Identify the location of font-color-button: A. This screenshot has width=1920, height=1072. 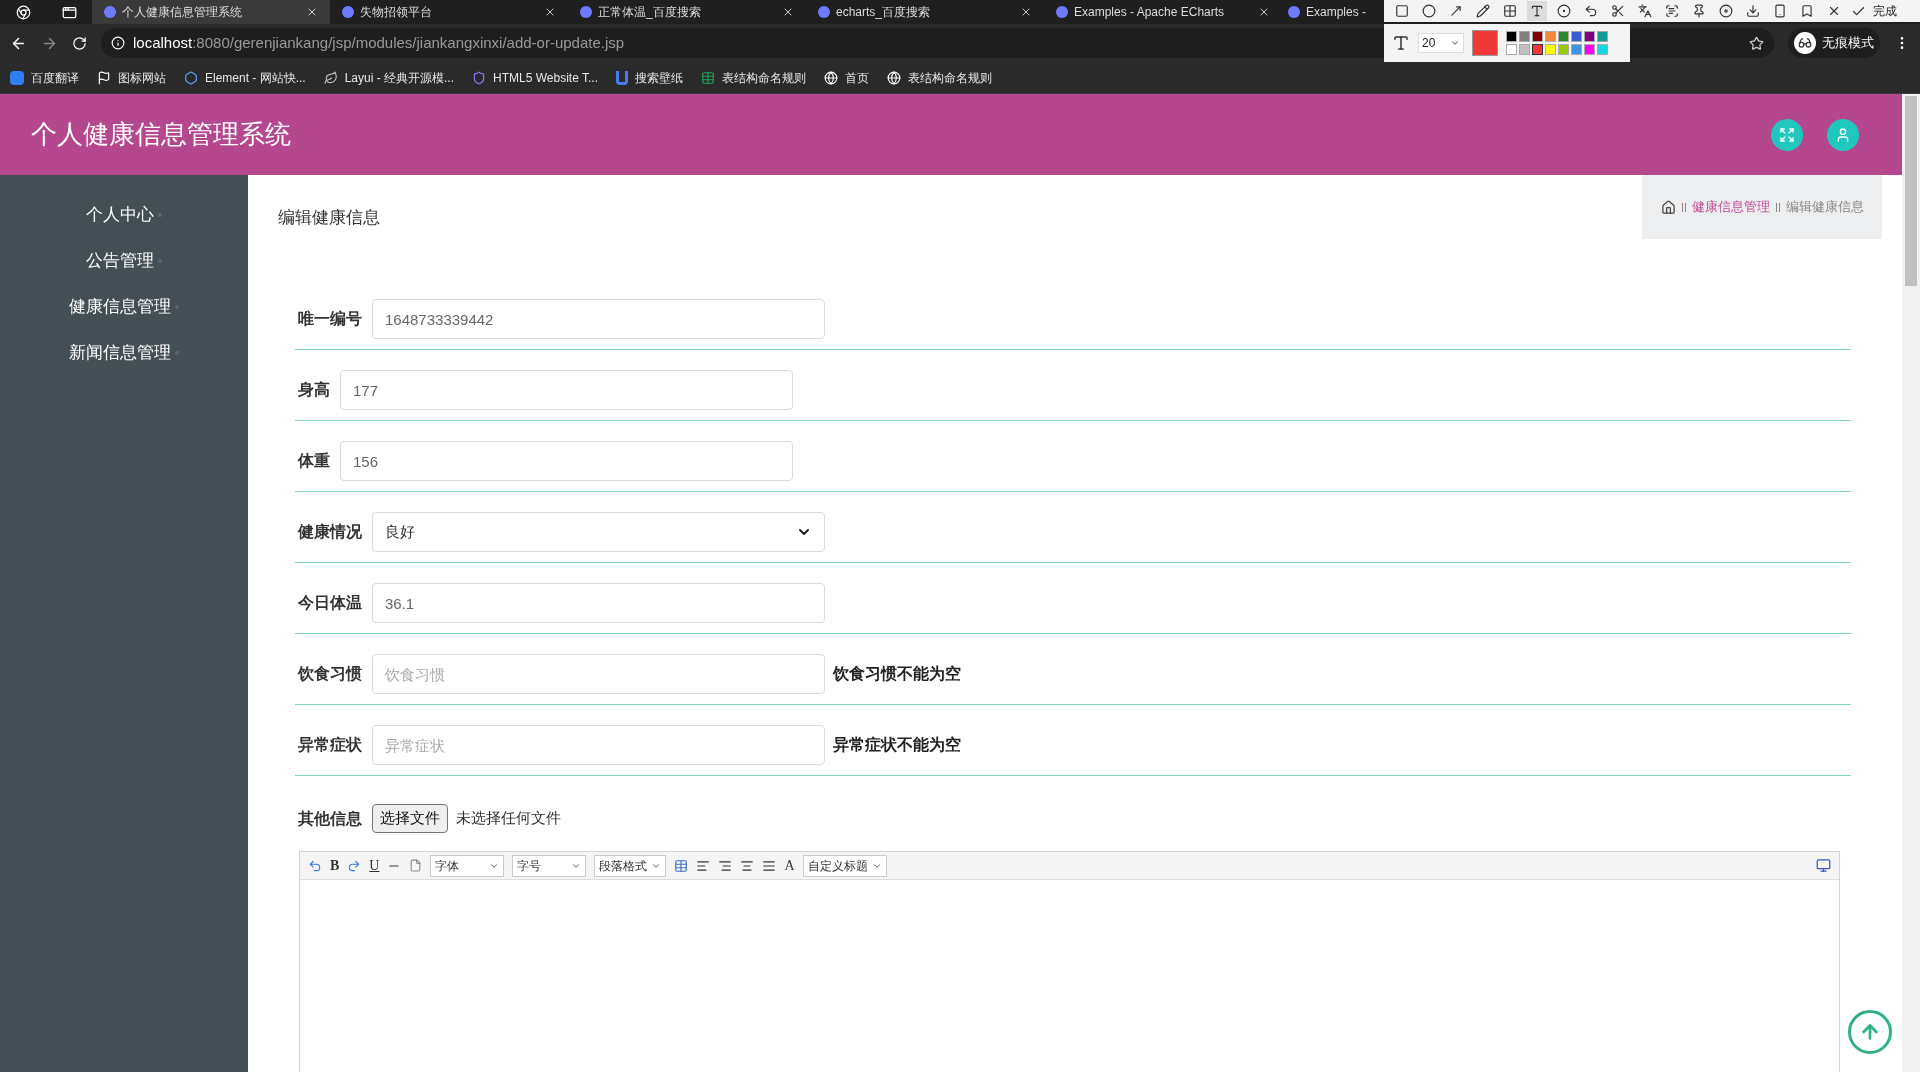
(789, 865).